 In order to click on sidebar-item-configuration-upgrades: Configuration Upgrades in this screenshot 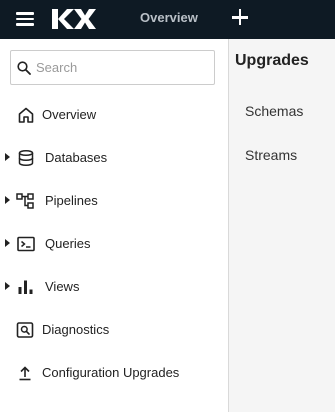, I will do `click(114, 373)`.